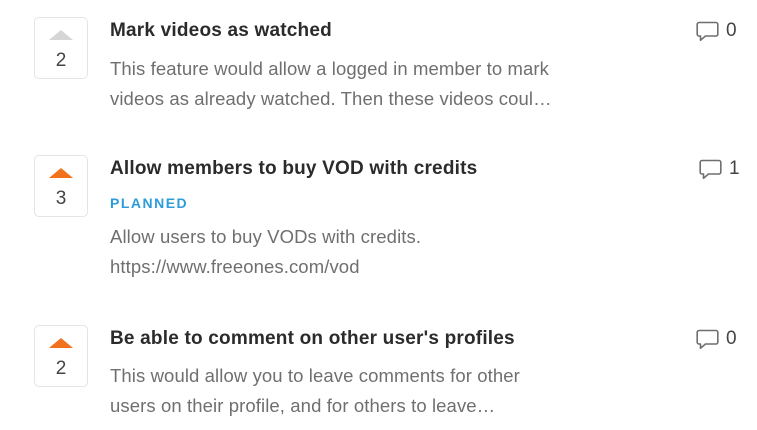  I want to click on post-description-line: Allow users to buy VODs with credits., so click(266, 236).